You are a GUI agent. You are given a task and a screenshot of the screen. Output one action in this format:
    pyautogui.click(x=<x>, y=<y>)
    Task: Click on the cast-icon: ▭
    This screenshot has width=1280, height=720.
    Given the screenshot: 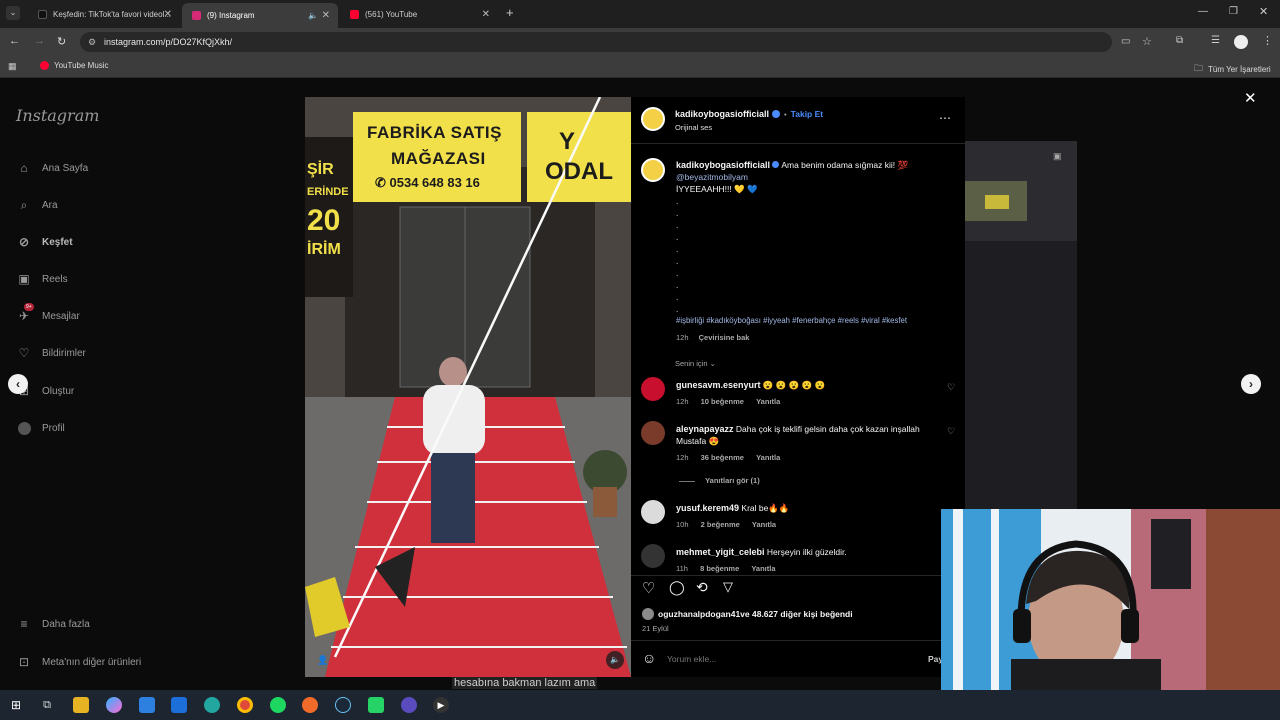 What is the action you would take?
    pyautogui.click(x=1125, y=41)
    